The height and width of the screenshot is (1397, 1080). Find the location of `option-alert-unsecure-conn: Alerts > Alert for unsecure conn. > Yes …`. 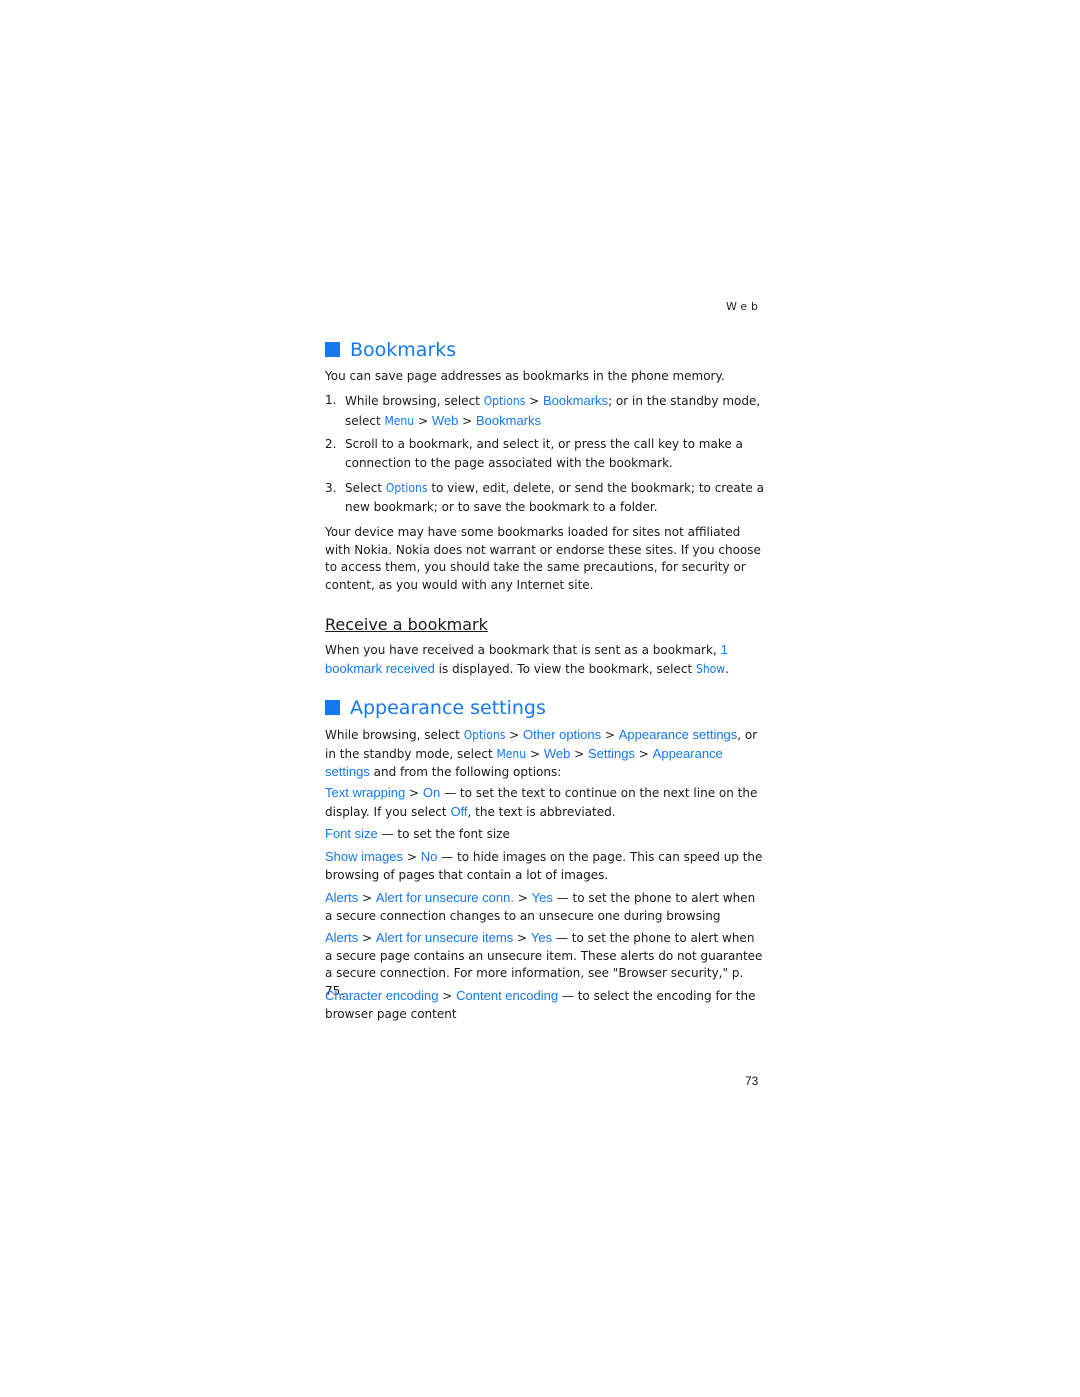

option-alert-unsecure-conn: Alerts > Alert for unsecure conn. > Yes … is located at coordinates (545, 907).